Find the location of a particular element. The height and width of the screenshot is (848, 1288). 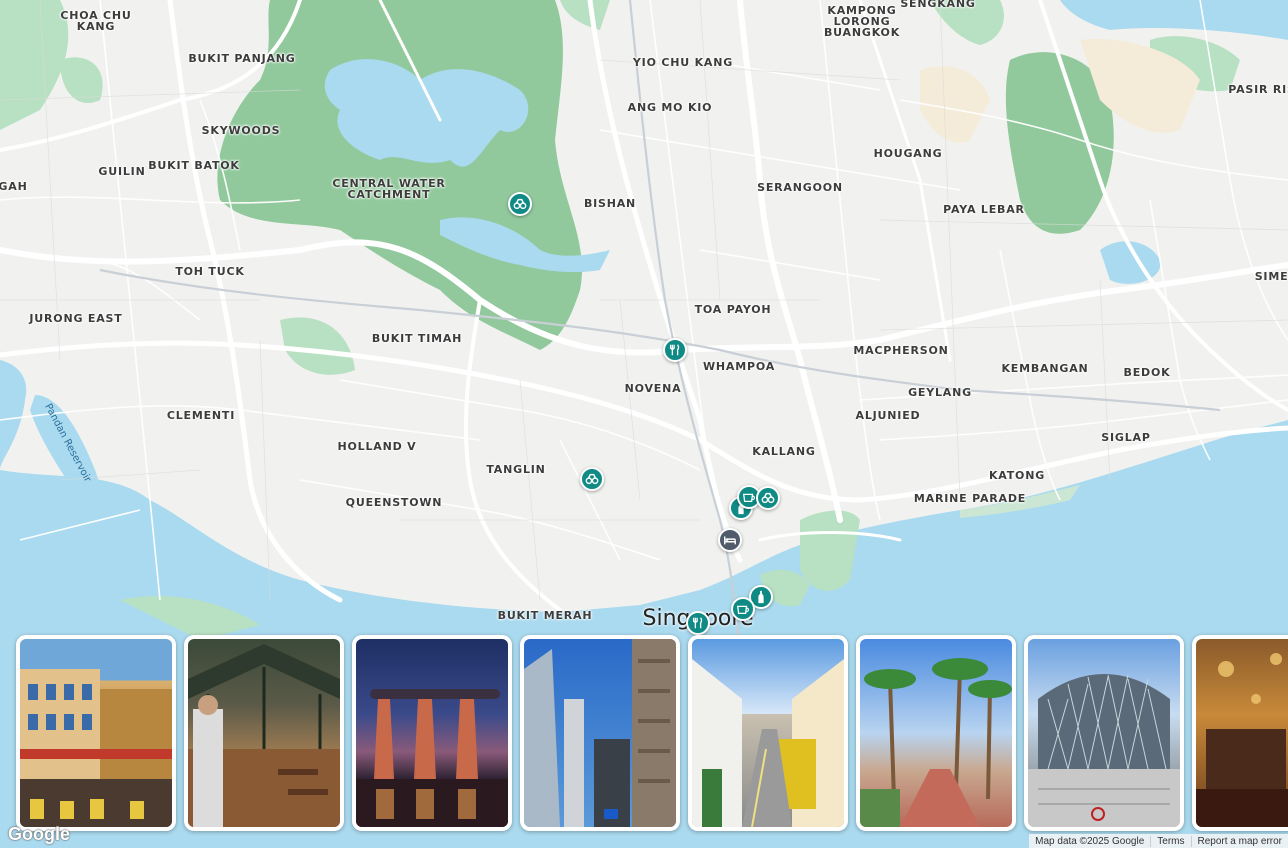

area-label-kampong-lorong-buangkok: KAMPONG LORONG BUANGKOK is located at coordinates (862, 21).